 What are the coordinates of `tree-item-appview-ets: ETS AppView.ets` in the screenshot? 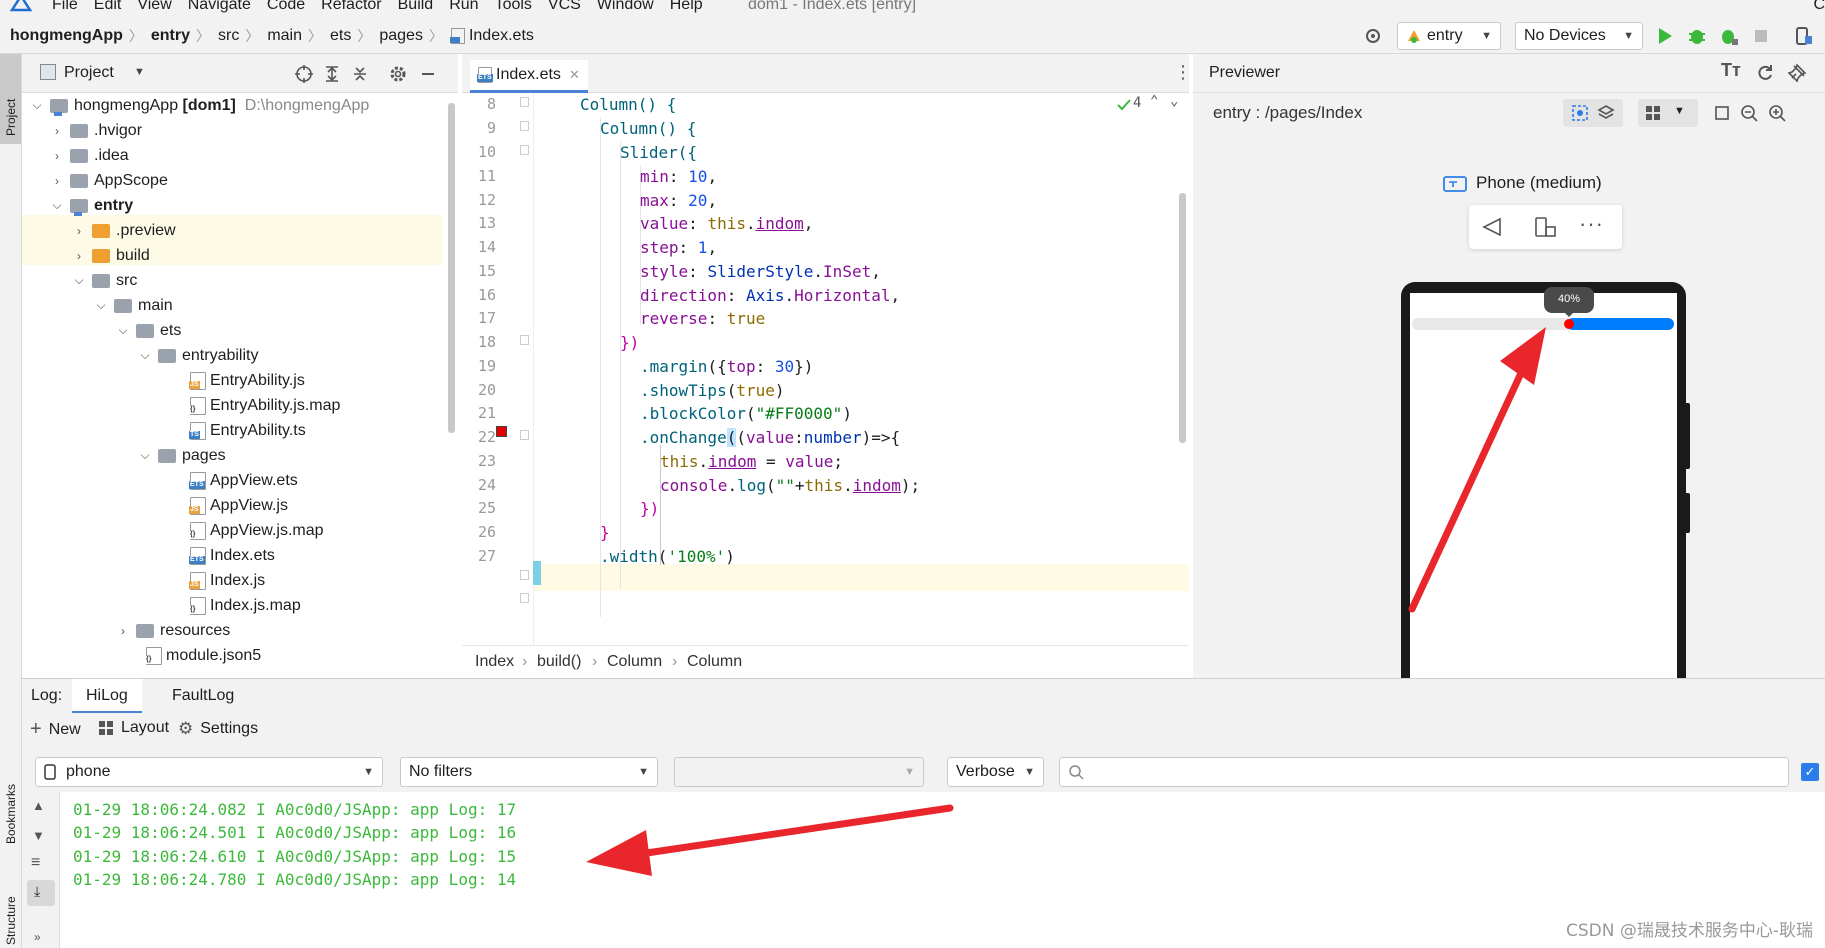 It's located at (240, 480).